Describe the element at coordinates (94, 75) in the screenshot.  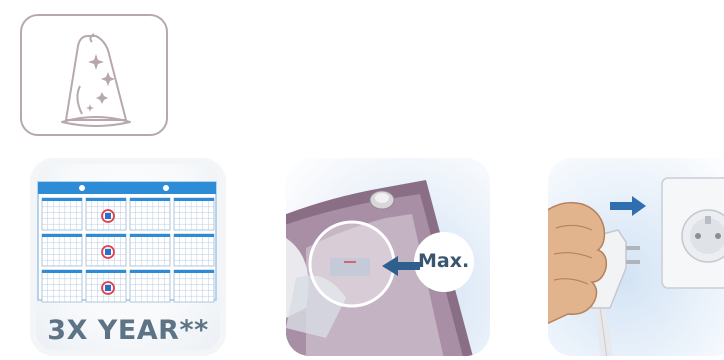
I see `iron-sparkle-icon` at that location.